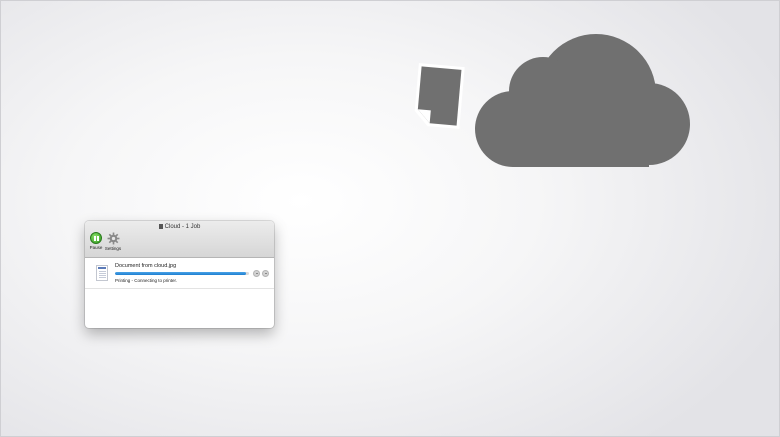  I want to click on window-title: Cloud - 1 Job, so click(179, 227).